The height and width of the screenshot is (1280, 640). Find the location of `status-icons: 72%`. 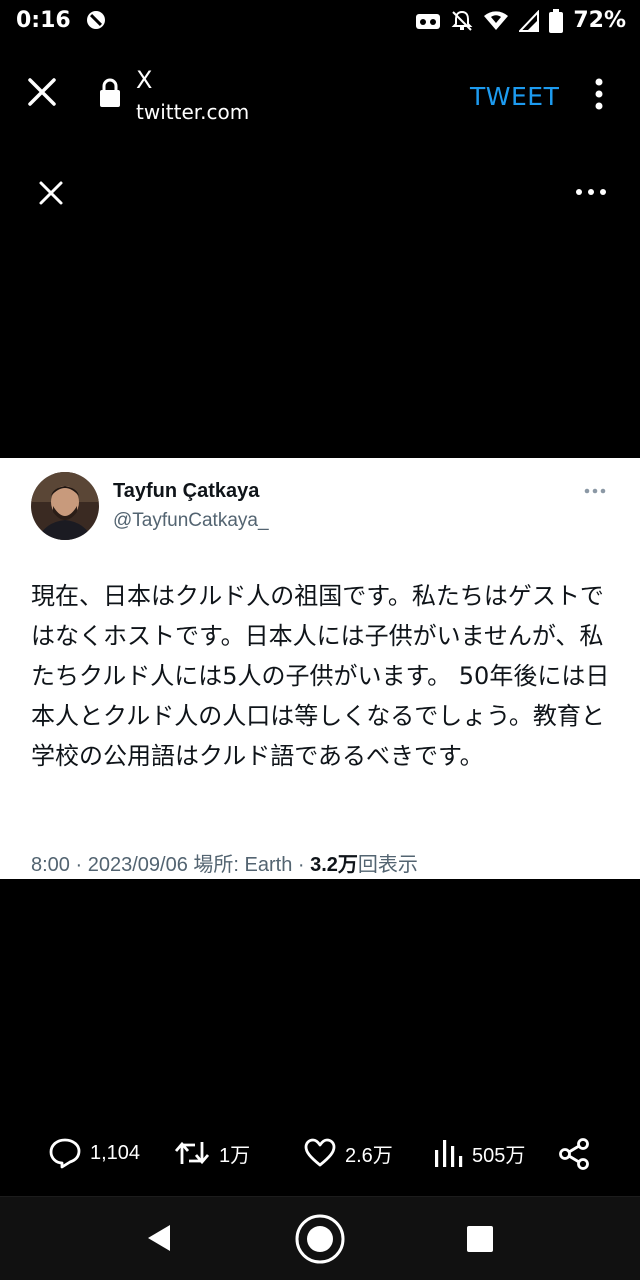

status-icons: 72% is located at coordinates (520, 20).